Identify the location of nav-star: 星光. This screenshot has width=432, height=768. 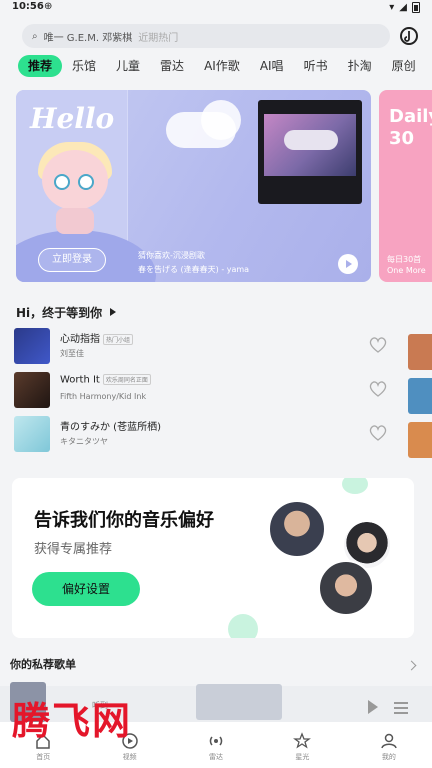
(302, 745).